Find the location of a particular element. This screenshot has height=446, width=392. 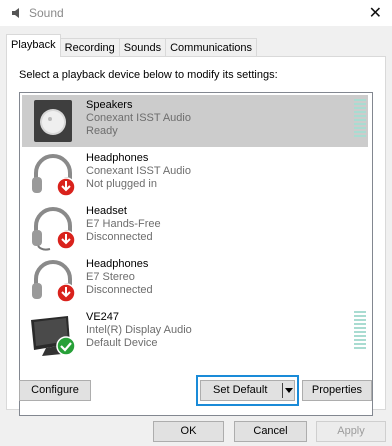

cancel-button: Cancel is located at coordinates (270, 431).